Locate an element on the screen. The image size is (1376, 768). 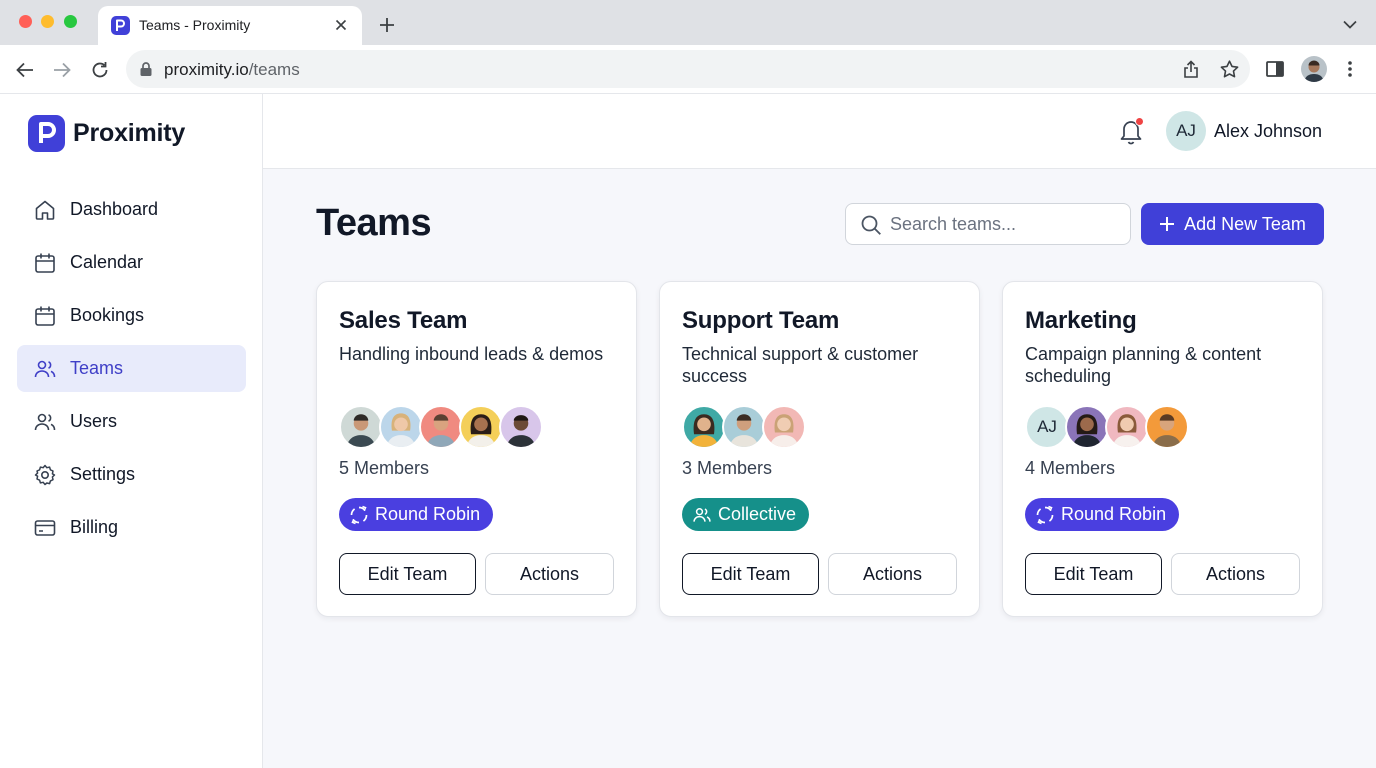
browser-tab: Teams - Proximity is located at coordinates (230, 25).